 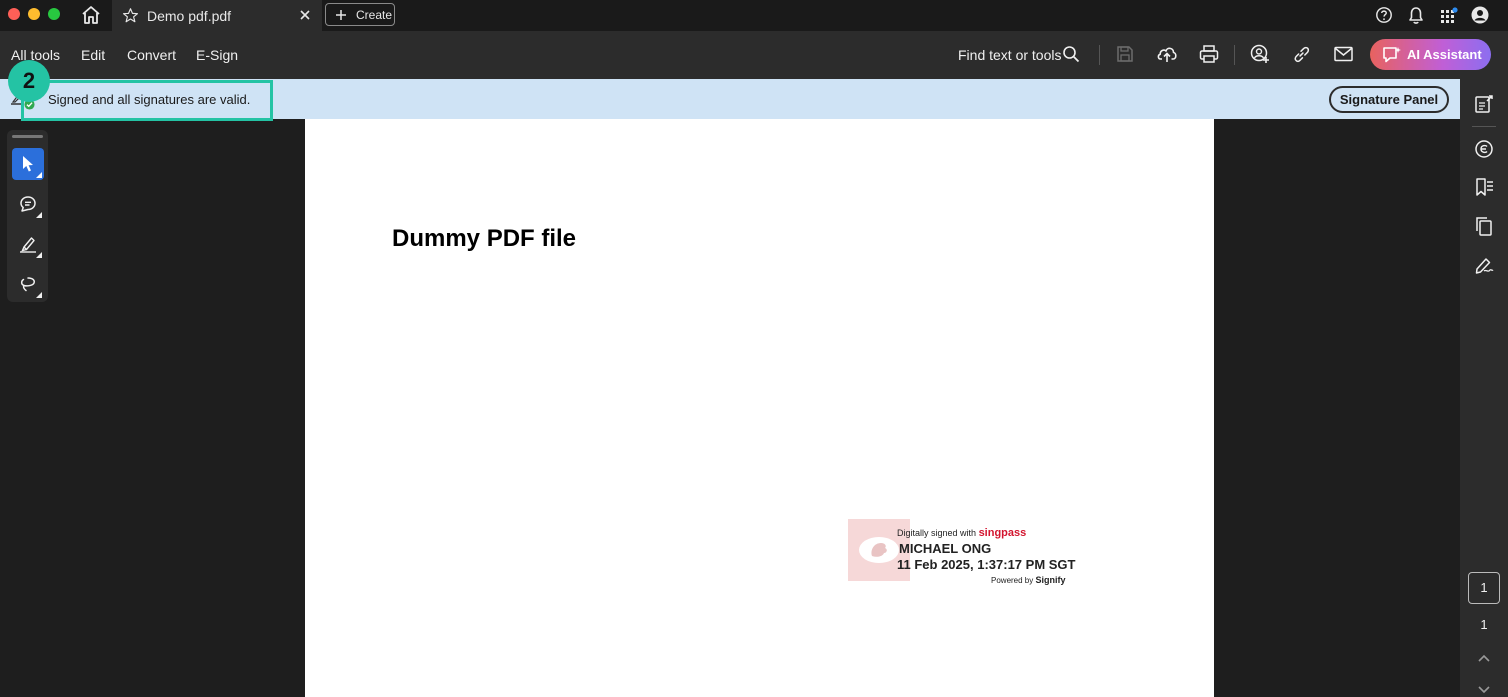 What do you see at coordinates (937, 533) in the screenshot?
I see `stamp-signed-with-text: Digitally signed with` at bounding box center [937, 533].